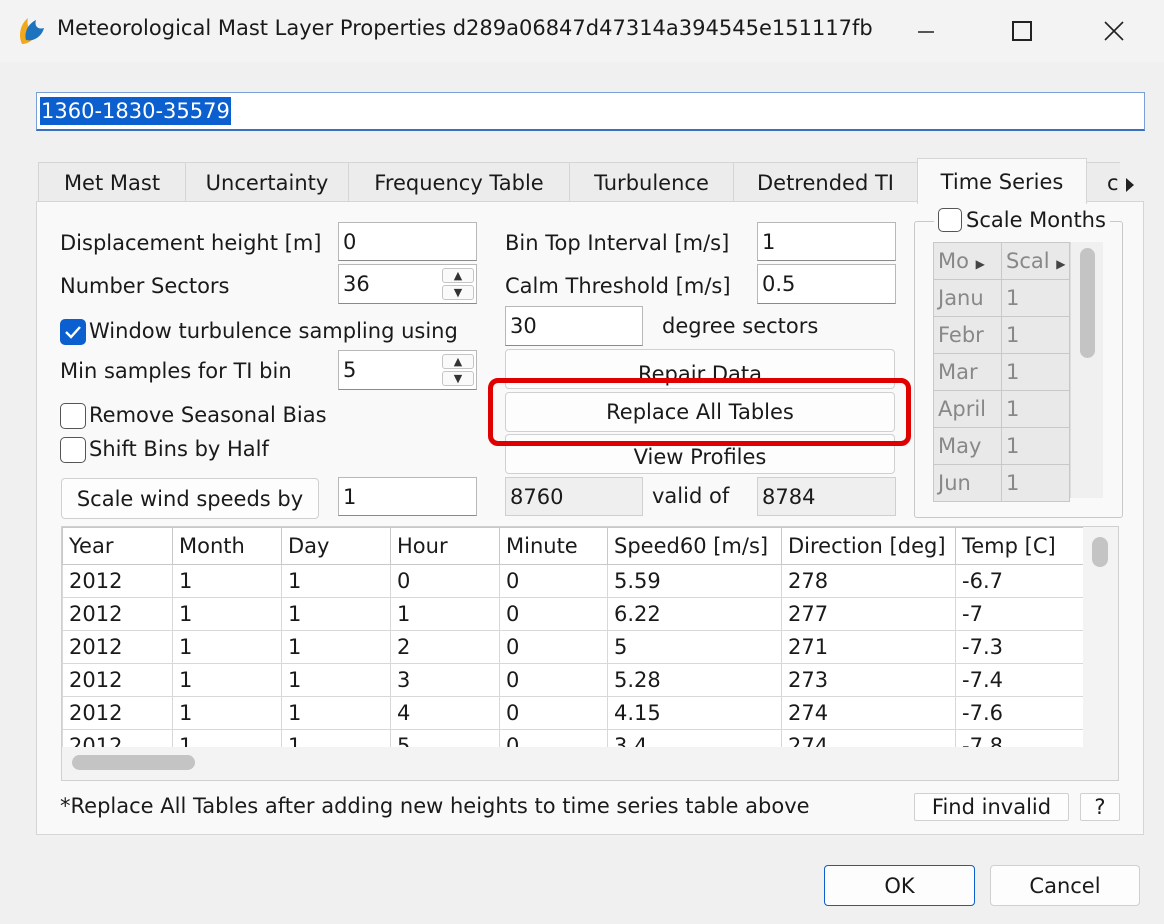 This screenshot has width=1164, height=924. I want to click on find-invalid-button: Find invalid, so click(991, 807).